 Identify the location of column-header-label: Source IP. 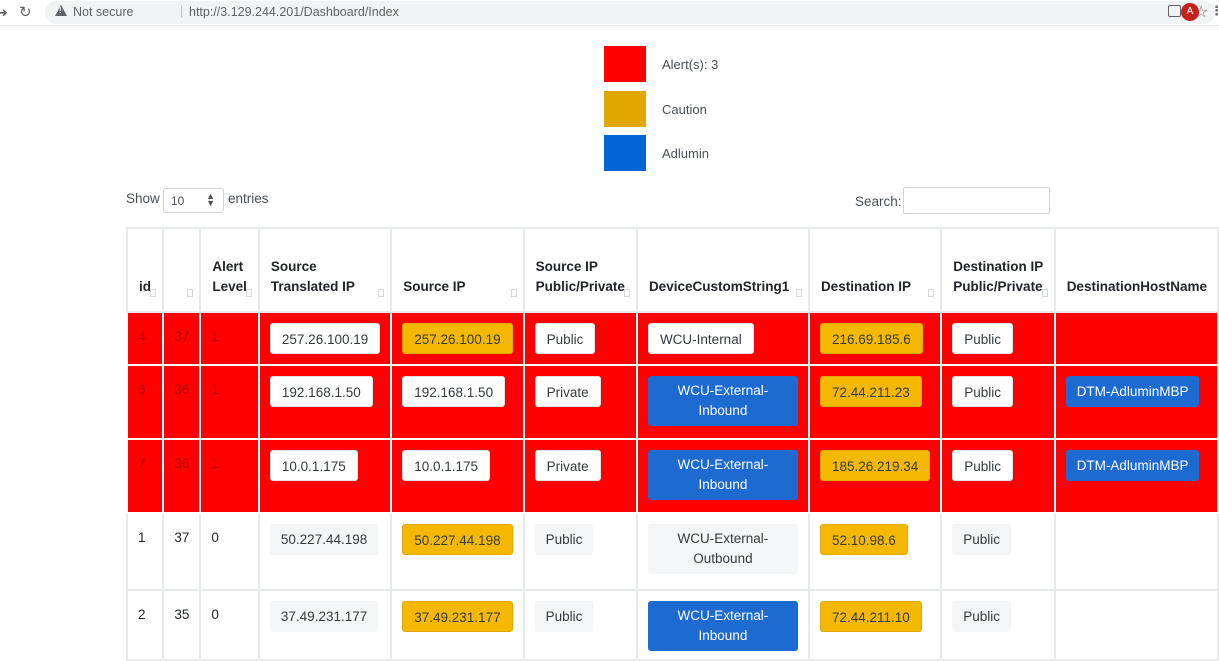
(434, 286).